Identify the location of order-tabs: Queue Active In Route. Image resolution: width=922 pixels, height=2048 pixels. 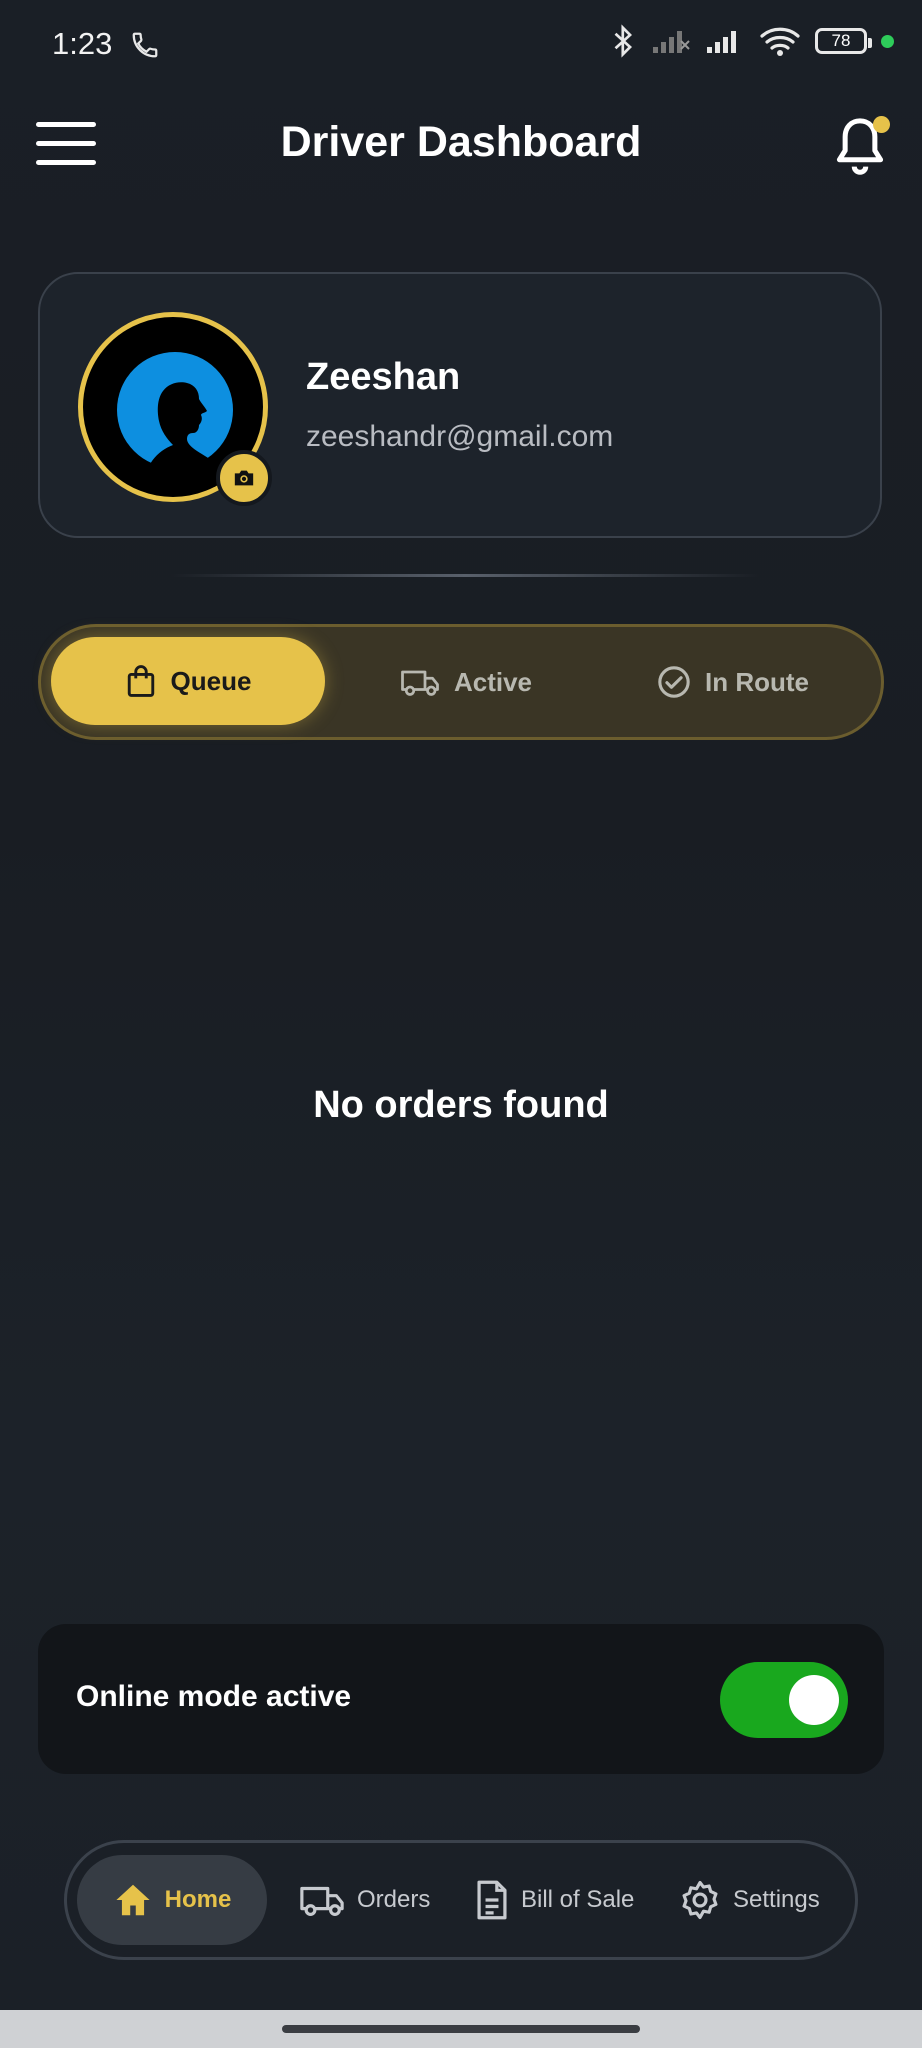
(461, 682).